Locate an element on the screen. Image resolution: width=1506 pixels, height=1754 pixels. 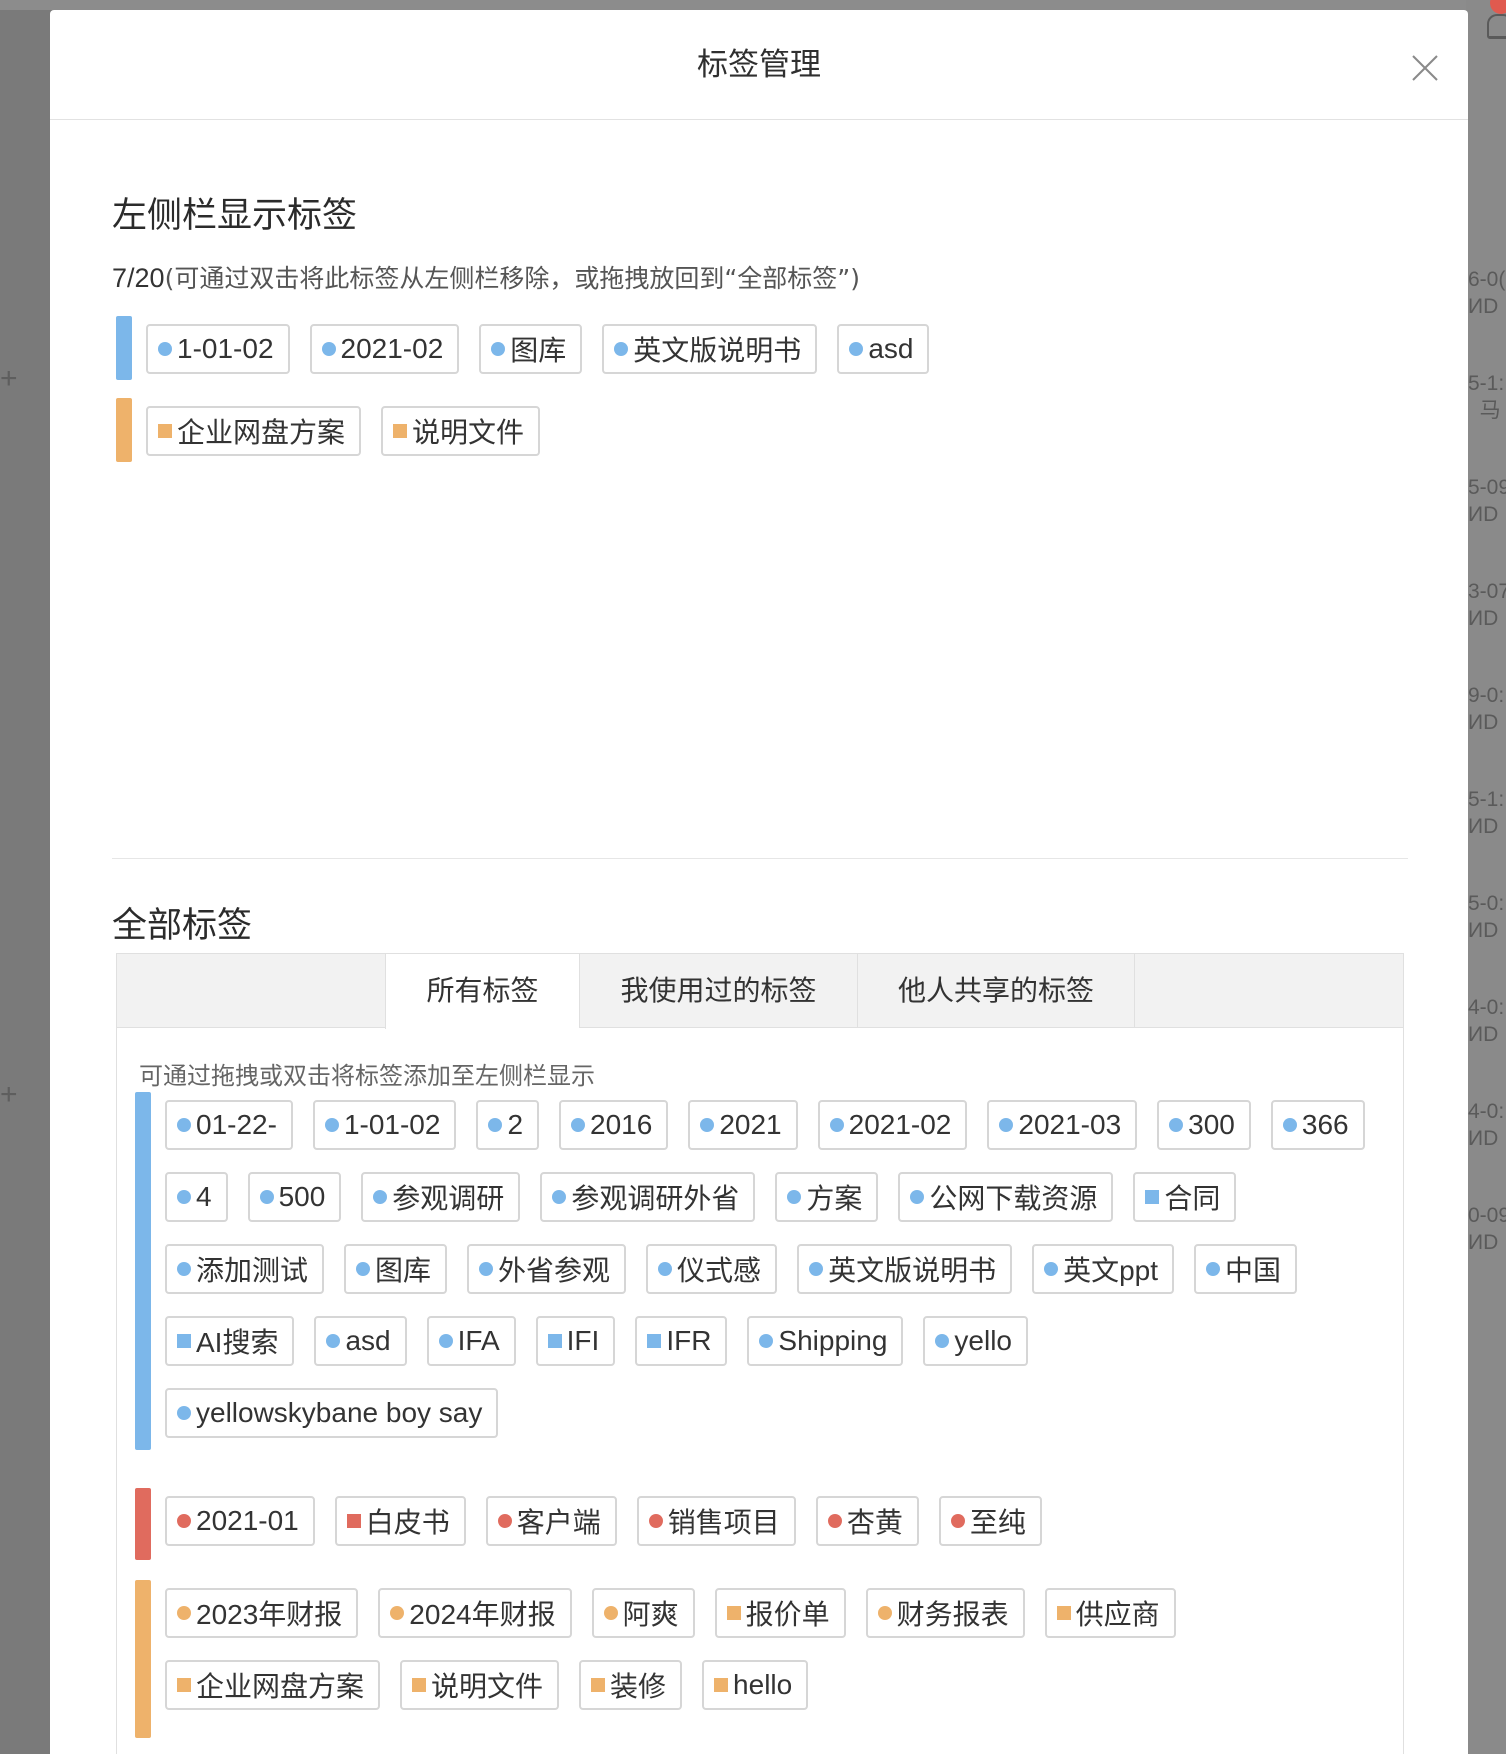
tag-label: 1-01-02 is located at coordinates (392, 1124).